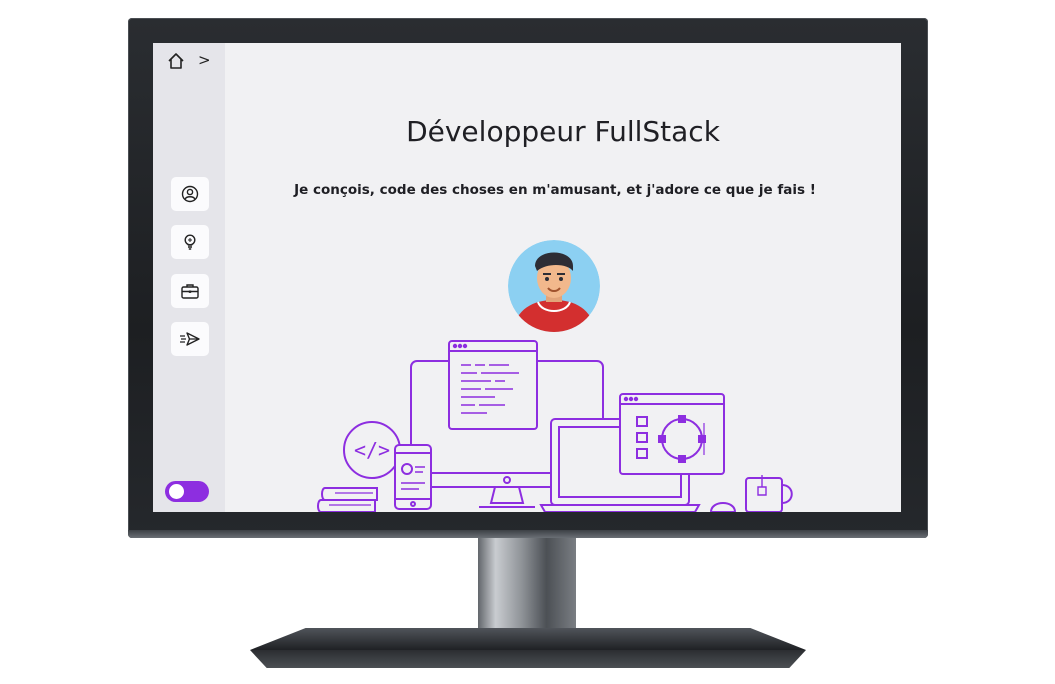 Image resolution: width=1055 pixels, height=684 pixels. Describe the element at coordinates (723, 507) in the screenshot. I see `mouse-icon` at that location.